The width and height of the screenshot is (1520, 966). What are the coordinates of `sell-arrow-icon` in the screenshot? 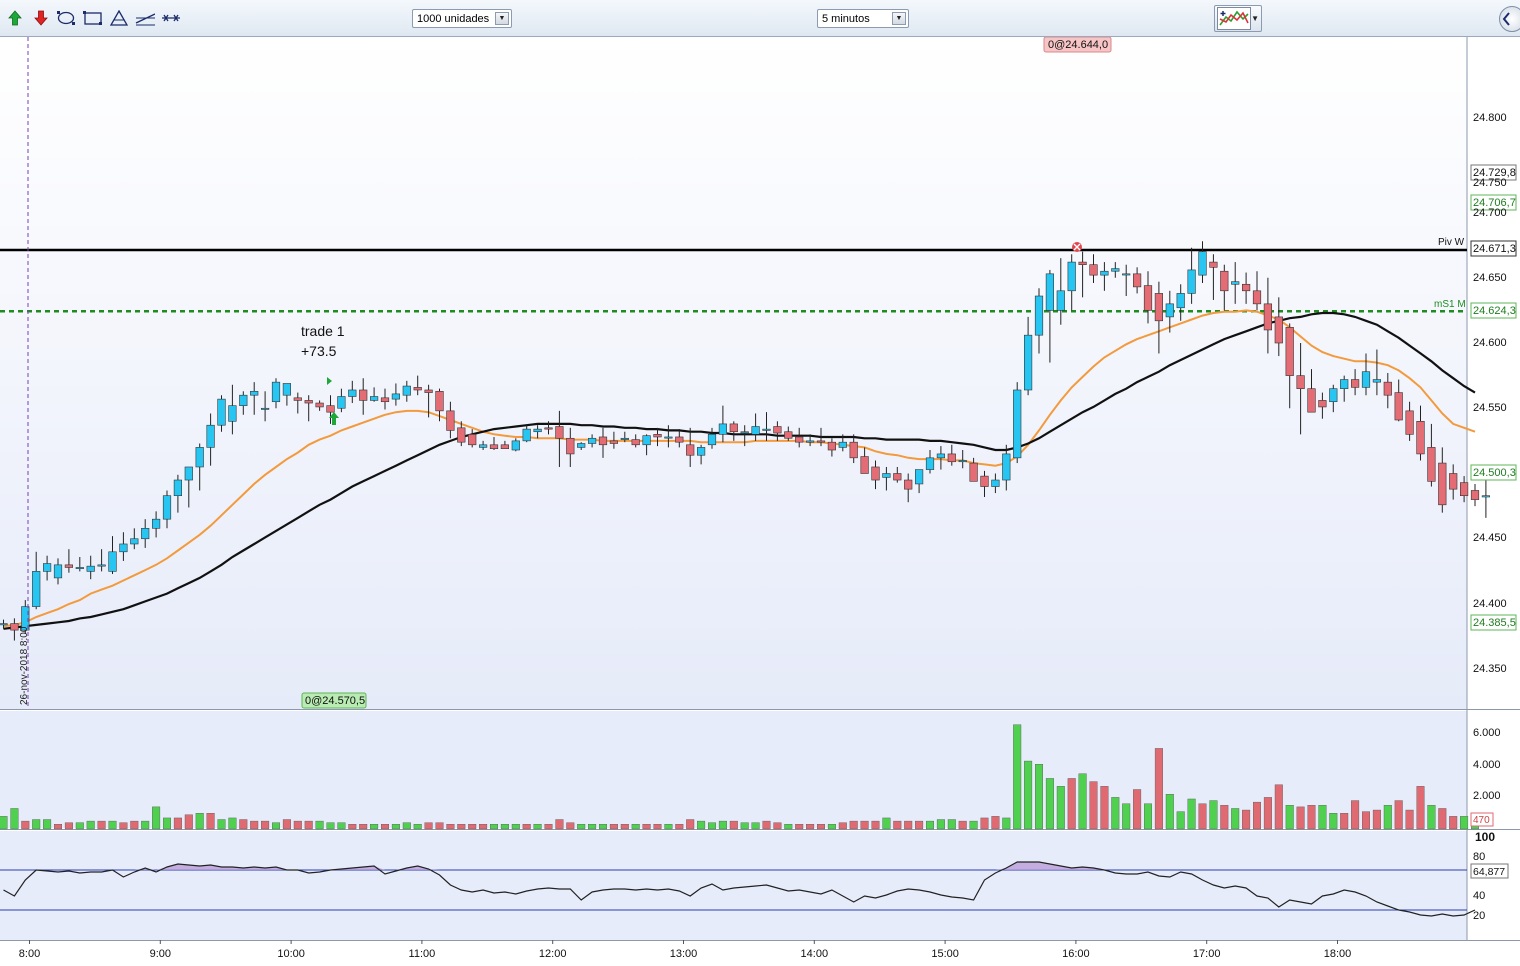 It's located at (41, 18).